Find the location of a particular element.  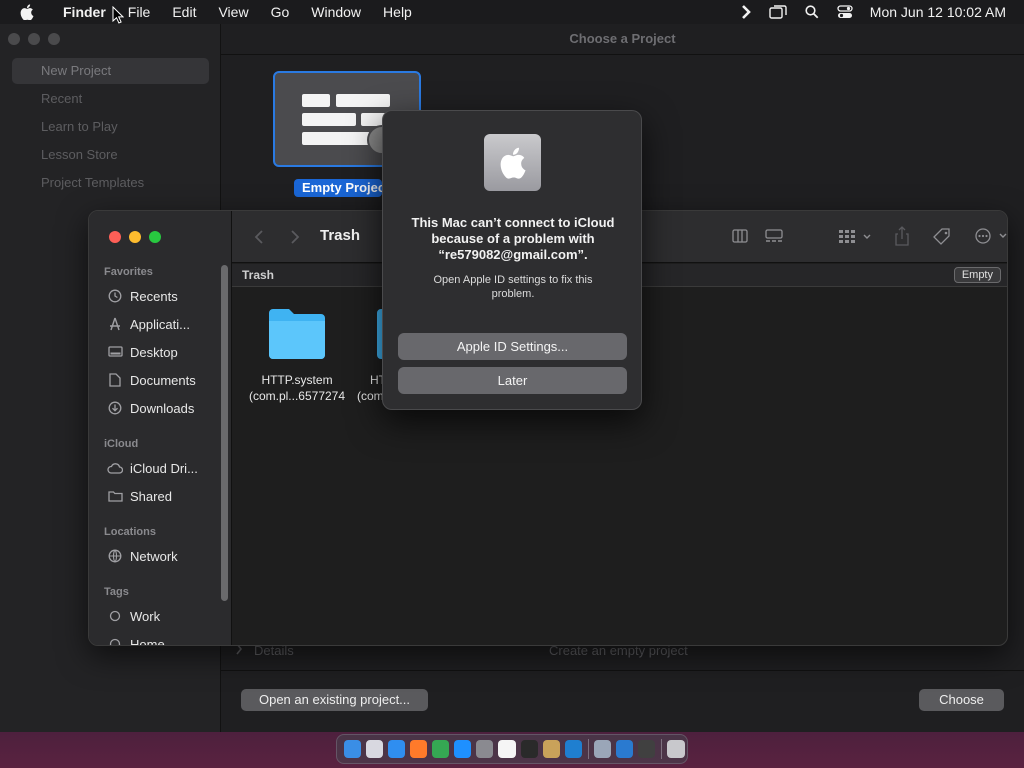

dock is located at coordinates (512, 749).